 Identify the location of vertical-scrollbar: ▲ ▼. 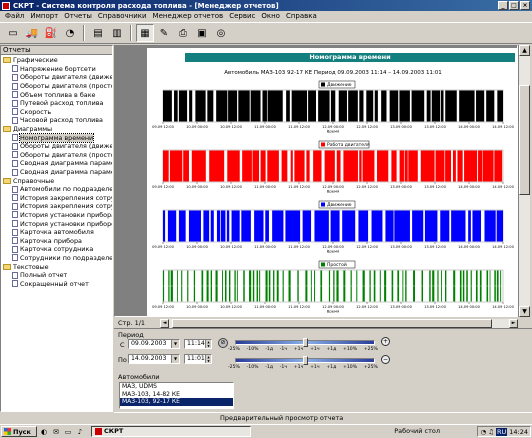
(524, 181).